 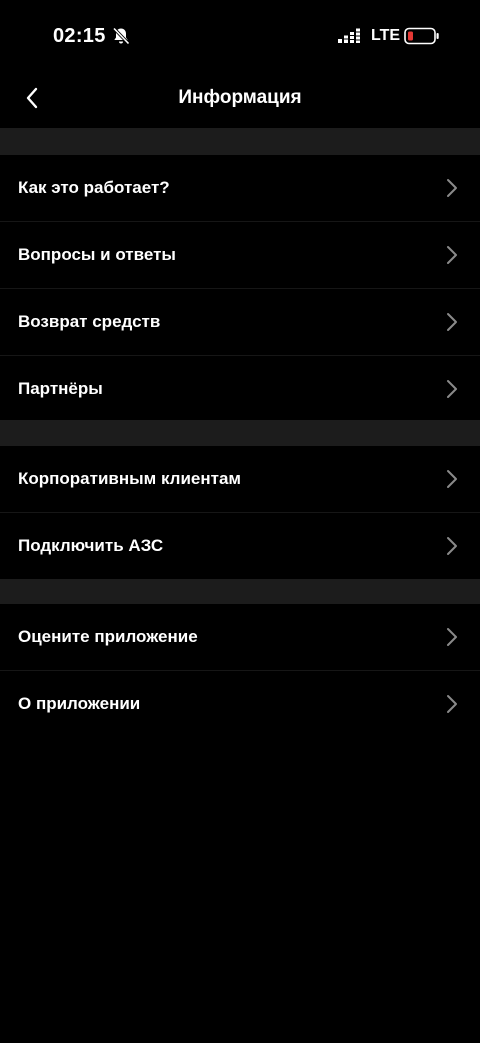 I want to click on menu-item-corporate-clients: Корпоративным клиентам, so click(x=240, y=479).